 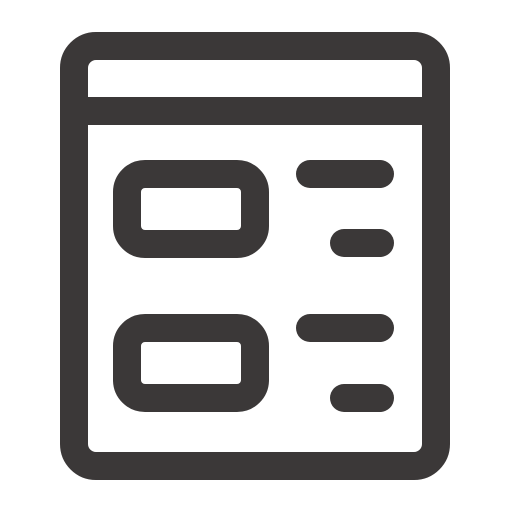 What do you see at coordinates (191, 209) in the screenshot?
I see `row-1-thumbnail` at bounding box center [191, 209].